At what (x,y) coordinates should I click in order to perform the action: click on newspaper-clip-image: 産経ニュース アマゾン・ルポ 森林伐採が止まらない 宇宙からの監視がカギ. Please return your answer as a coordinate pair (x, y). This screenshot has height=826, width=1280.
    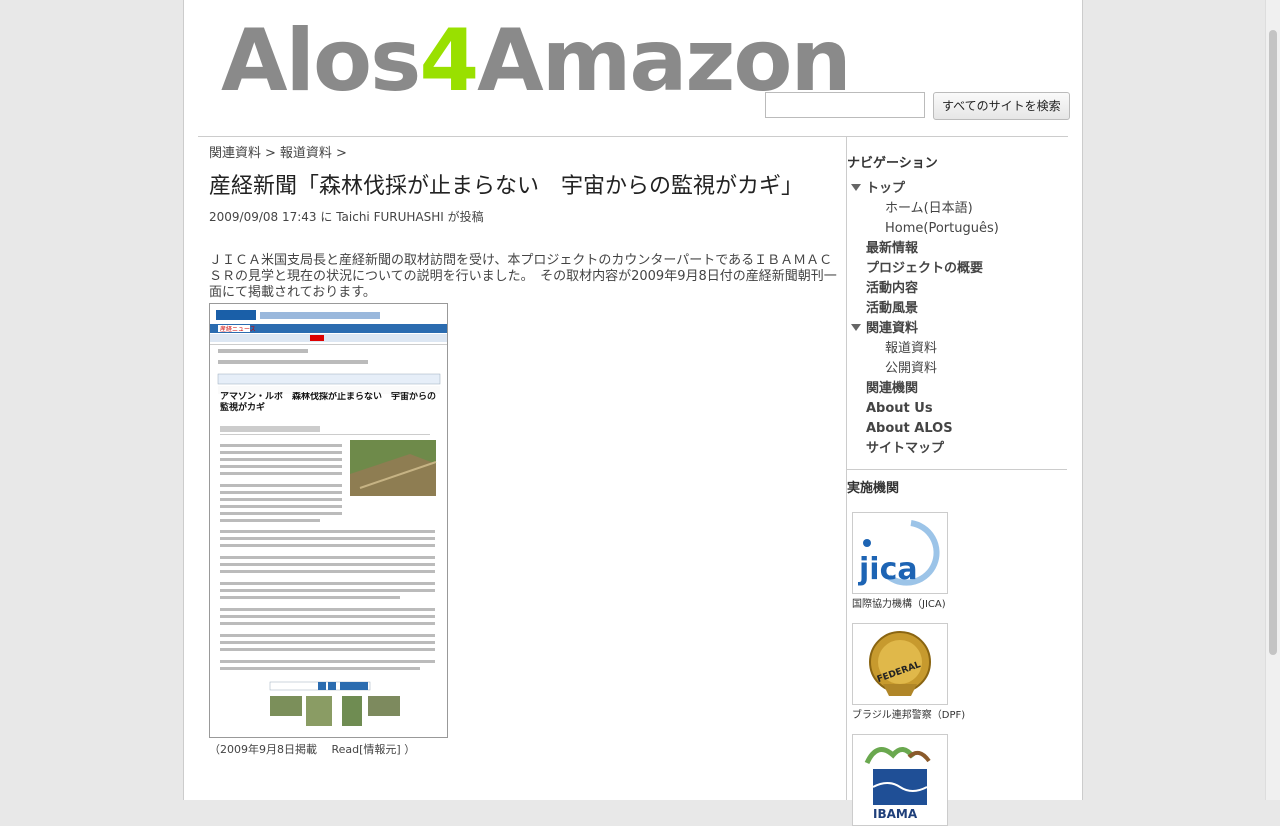
    Looking at the image, I should click on (328, 520).